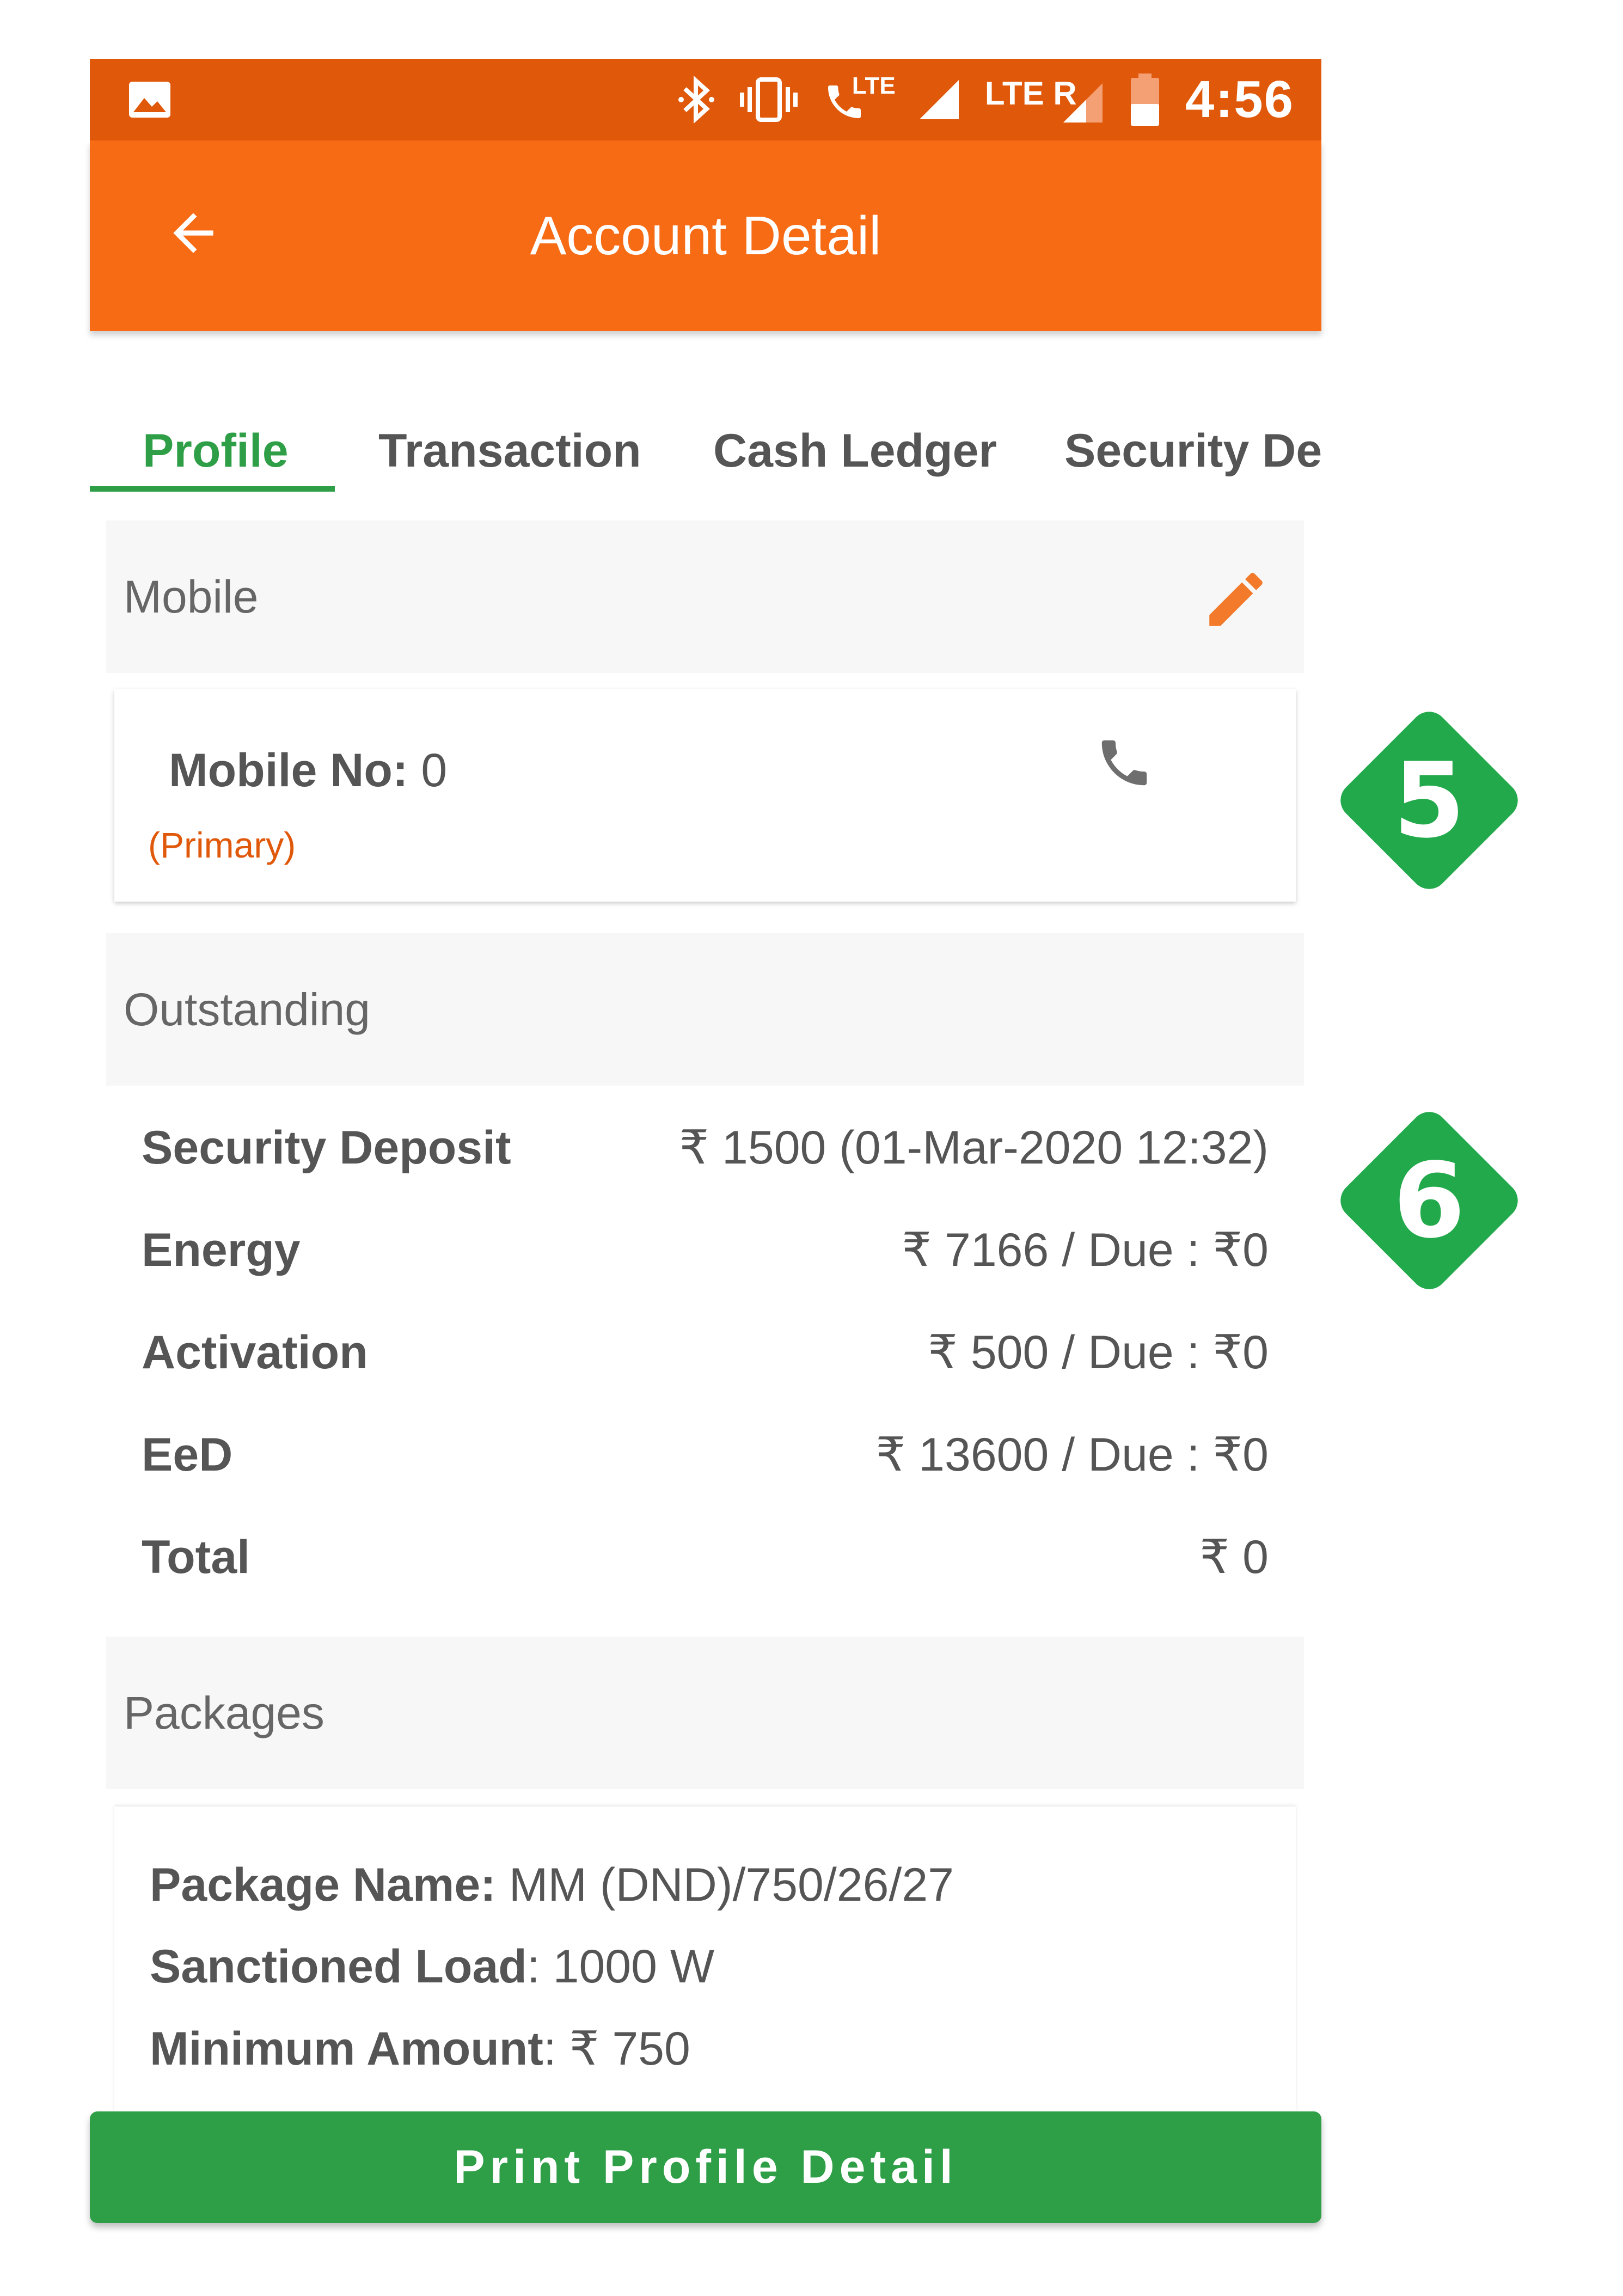 This screenshot has height=2296, width=1623. I want to click on row-value: ₹ 7166 / Due : ₹0, so click(1085, 1250).